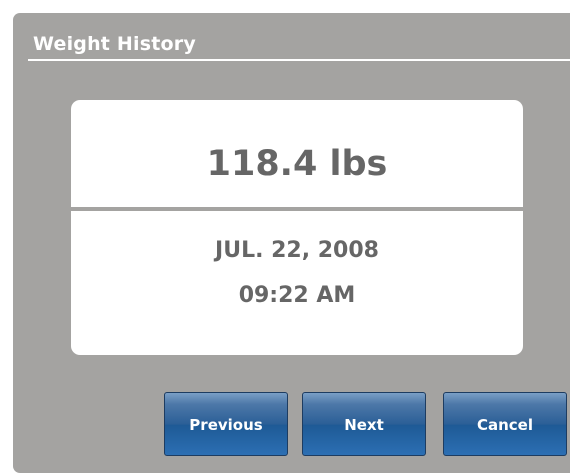  I want to click on title-divider, so click(299, 60).